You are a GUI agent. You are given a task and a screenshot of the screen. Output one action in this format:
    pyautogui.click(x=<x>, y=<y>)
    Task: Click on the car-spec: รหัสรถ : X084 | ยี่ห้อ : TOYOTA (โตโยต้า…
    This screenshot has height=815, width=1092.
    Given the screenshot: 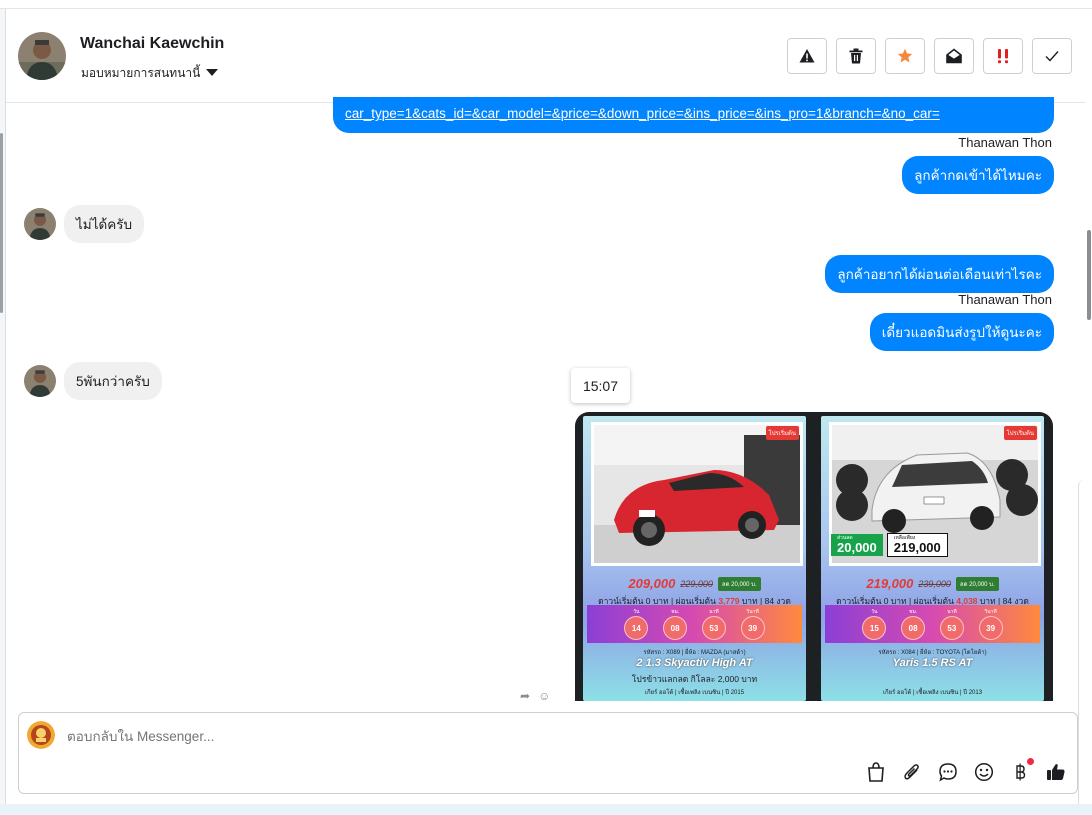 What is the action you would take?
    pyautogui.click(x=932, y=653)
    